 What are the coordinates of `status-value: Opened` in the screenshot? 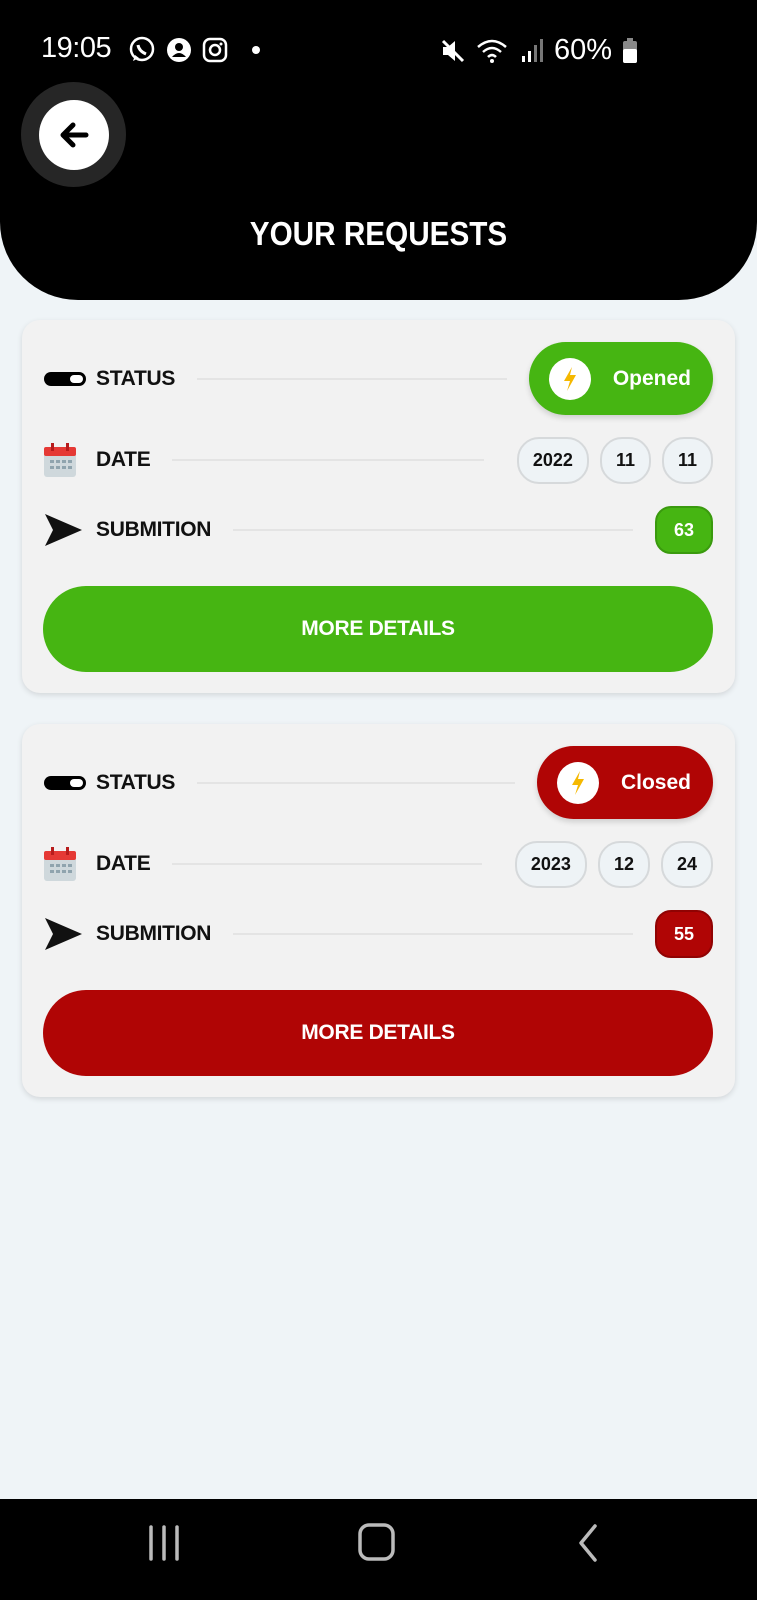 It's located at (651, 378).